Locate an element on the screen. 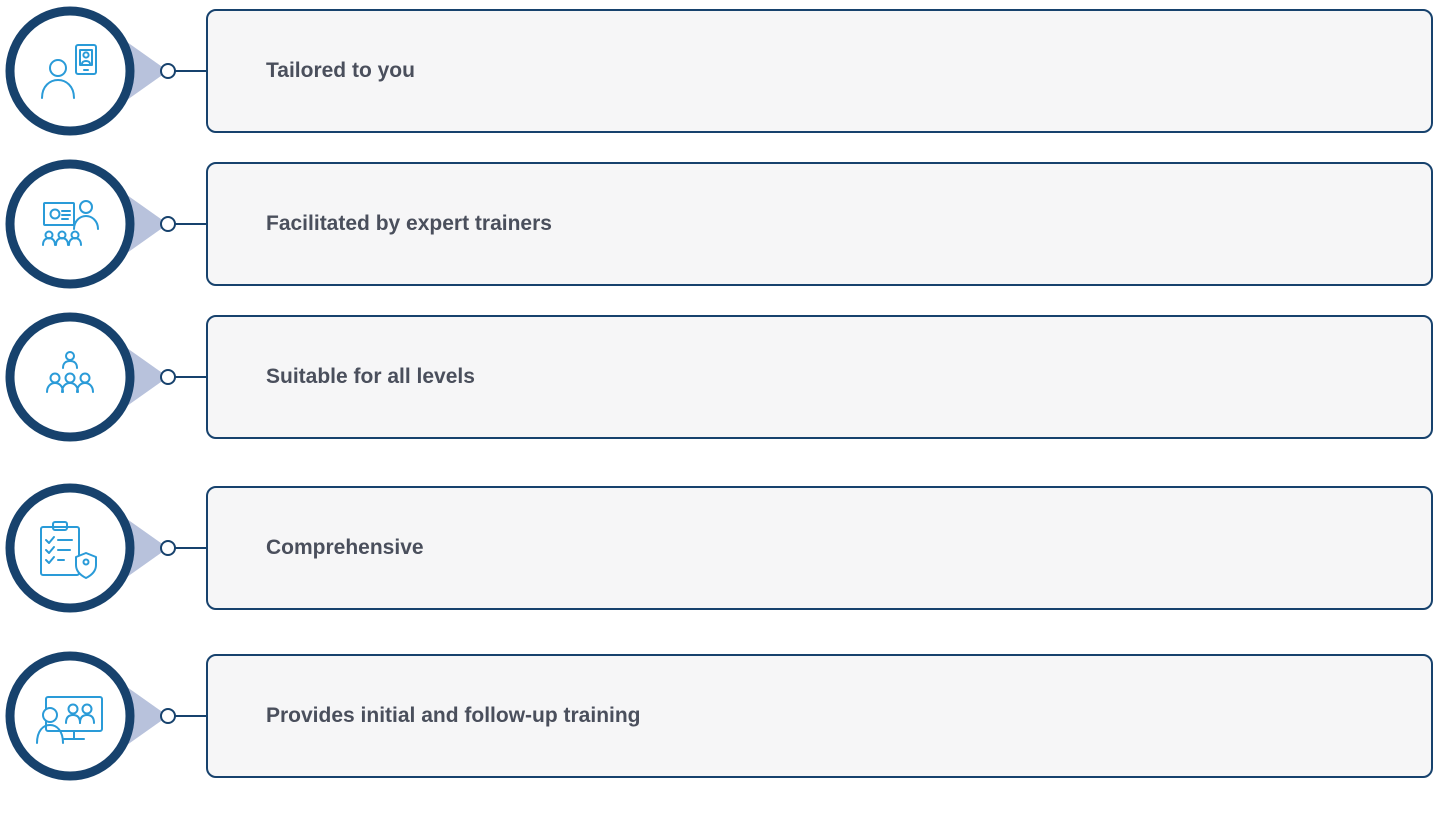  feature-card: Tailored to you is located at coordinates (819, 71).